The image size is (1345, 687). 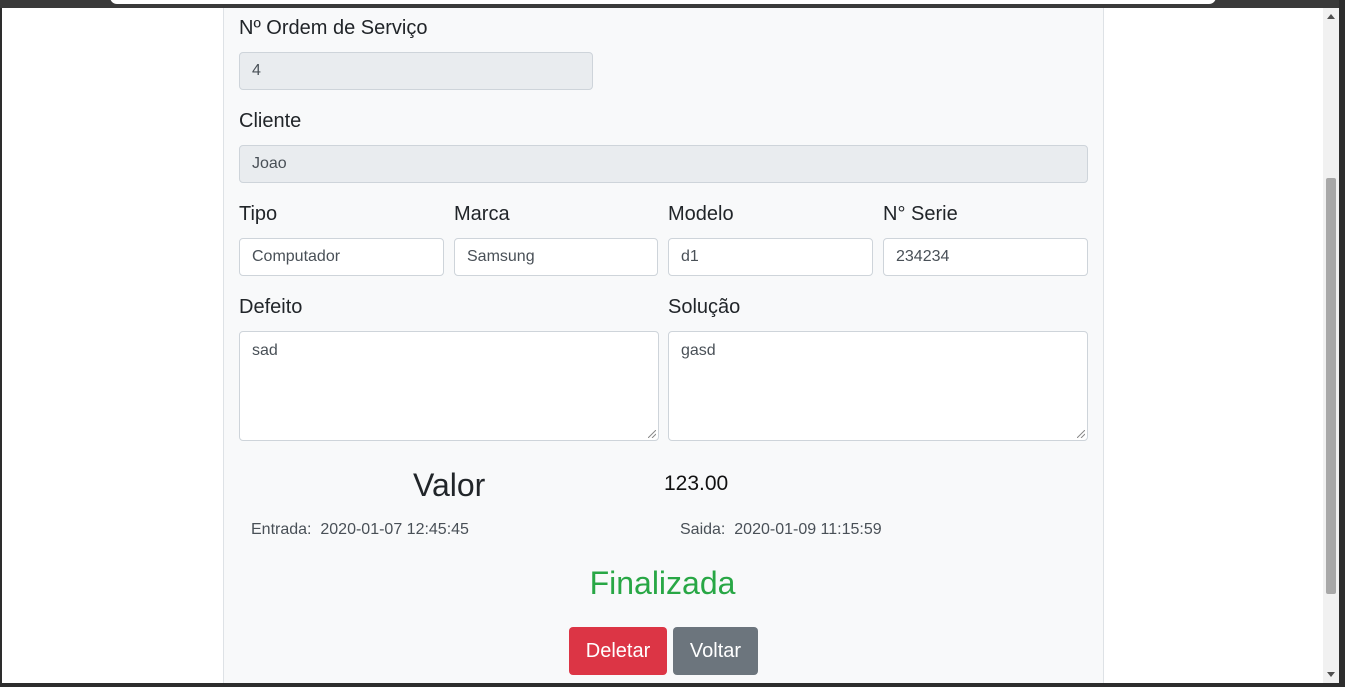 I want to click on scroll-down-icon, so click(x=1331, y=674).